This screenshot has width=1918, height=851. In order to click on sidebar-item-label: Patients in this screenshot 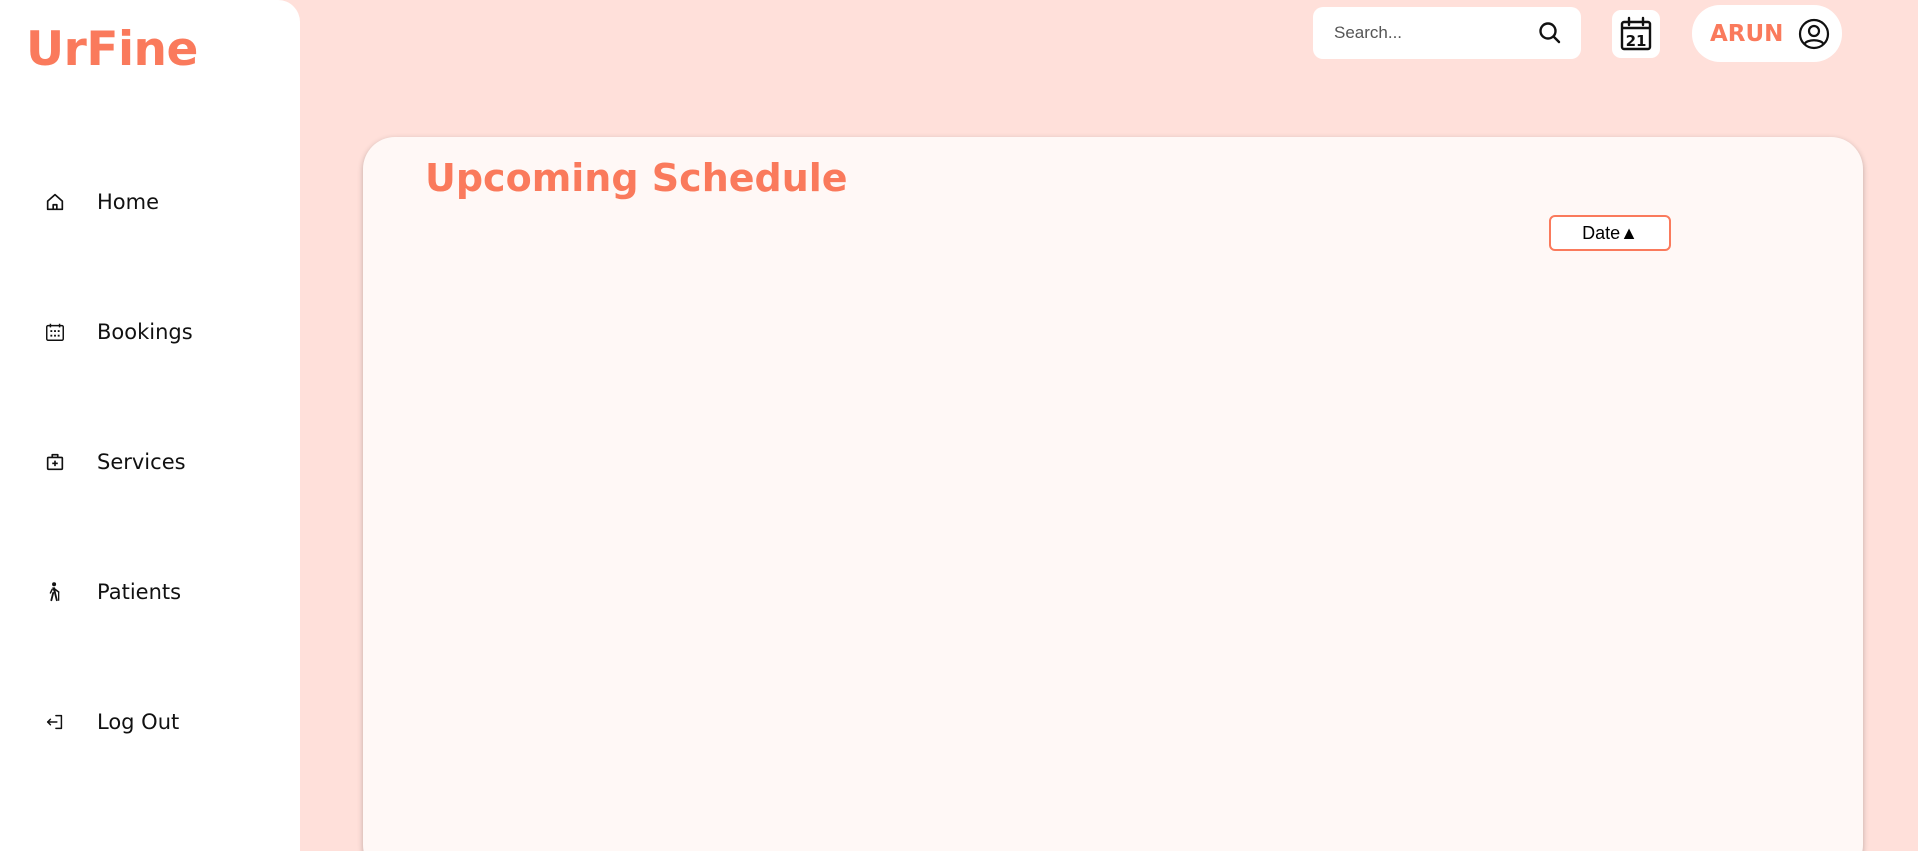, I will do `click(139, 592)`.